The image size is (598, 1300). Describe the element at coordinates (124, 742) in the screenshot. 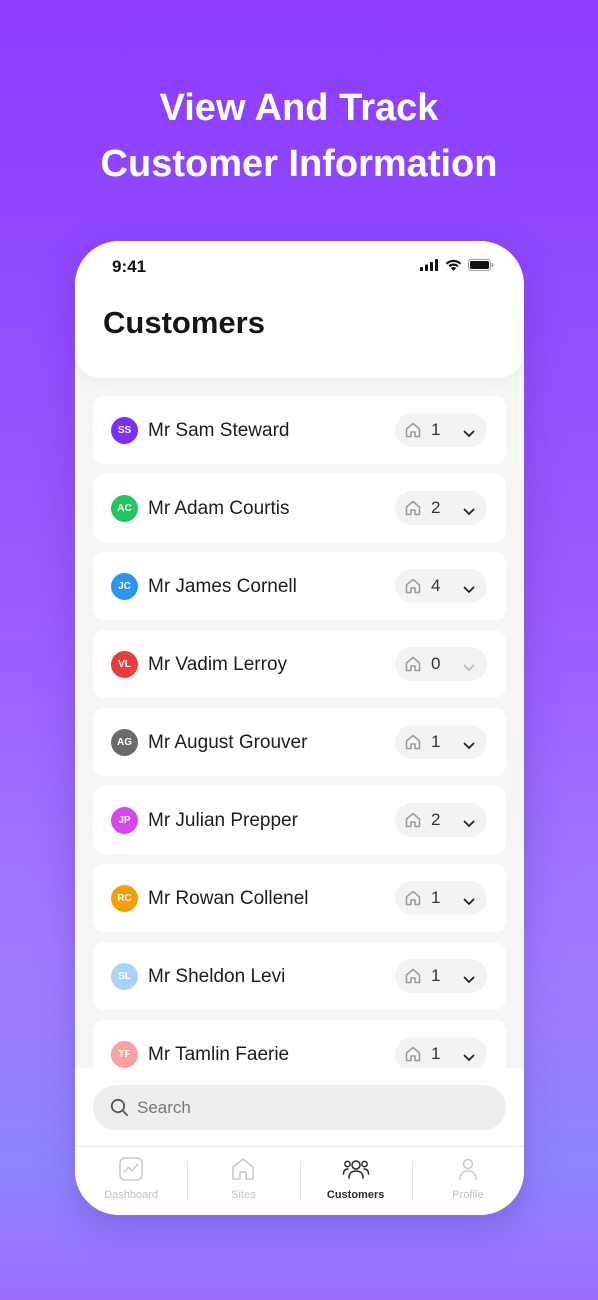

I see `avatar: AG` at that location.